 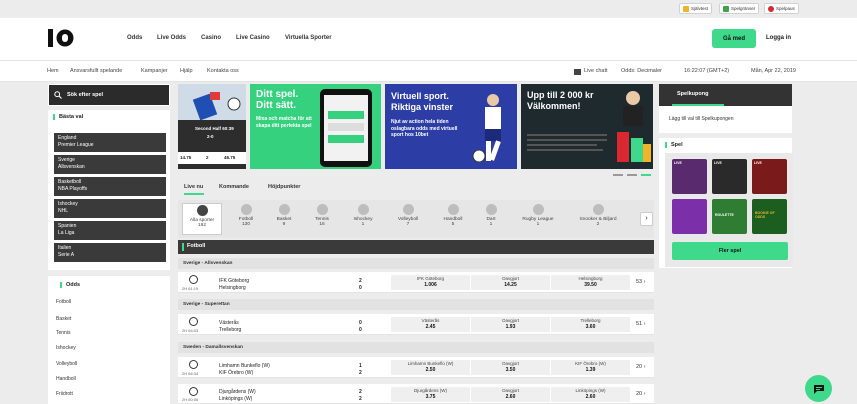 I want to click on nav-odds: Odds, so click(x=134, y=38).